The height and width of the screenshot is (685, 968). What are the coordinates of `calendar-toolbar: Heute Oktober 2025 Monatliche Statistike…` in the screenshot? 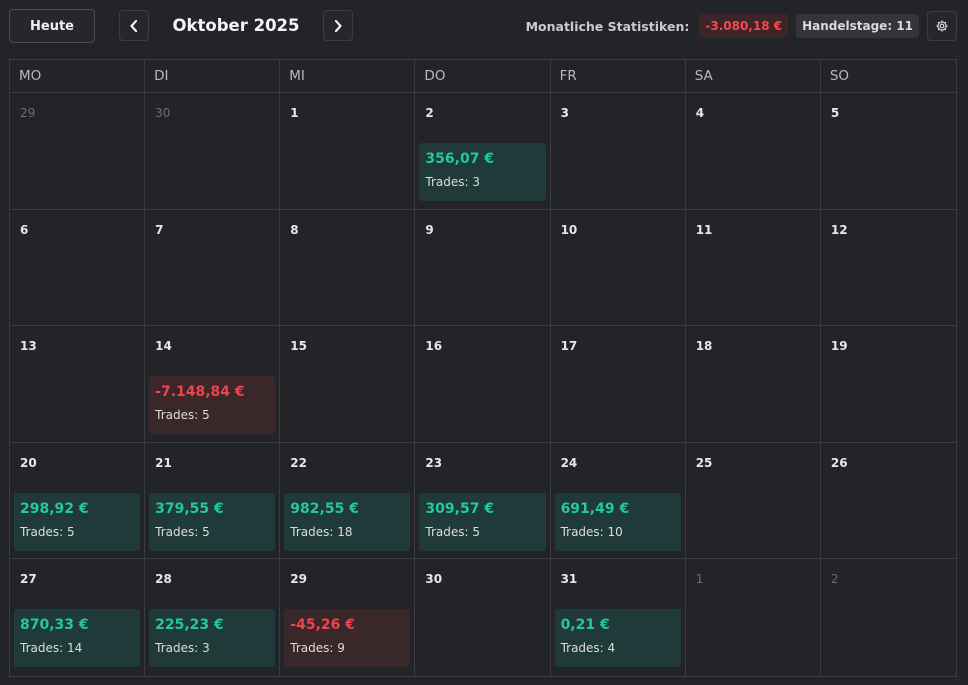 It's located at (484, 28).